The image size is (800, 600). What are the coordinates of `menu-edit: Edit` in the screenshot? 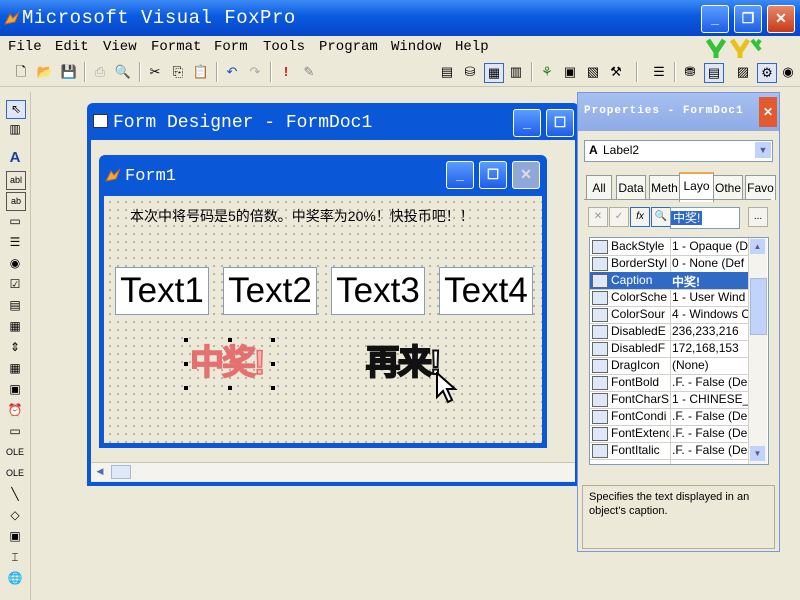 It's located at (72, 47).